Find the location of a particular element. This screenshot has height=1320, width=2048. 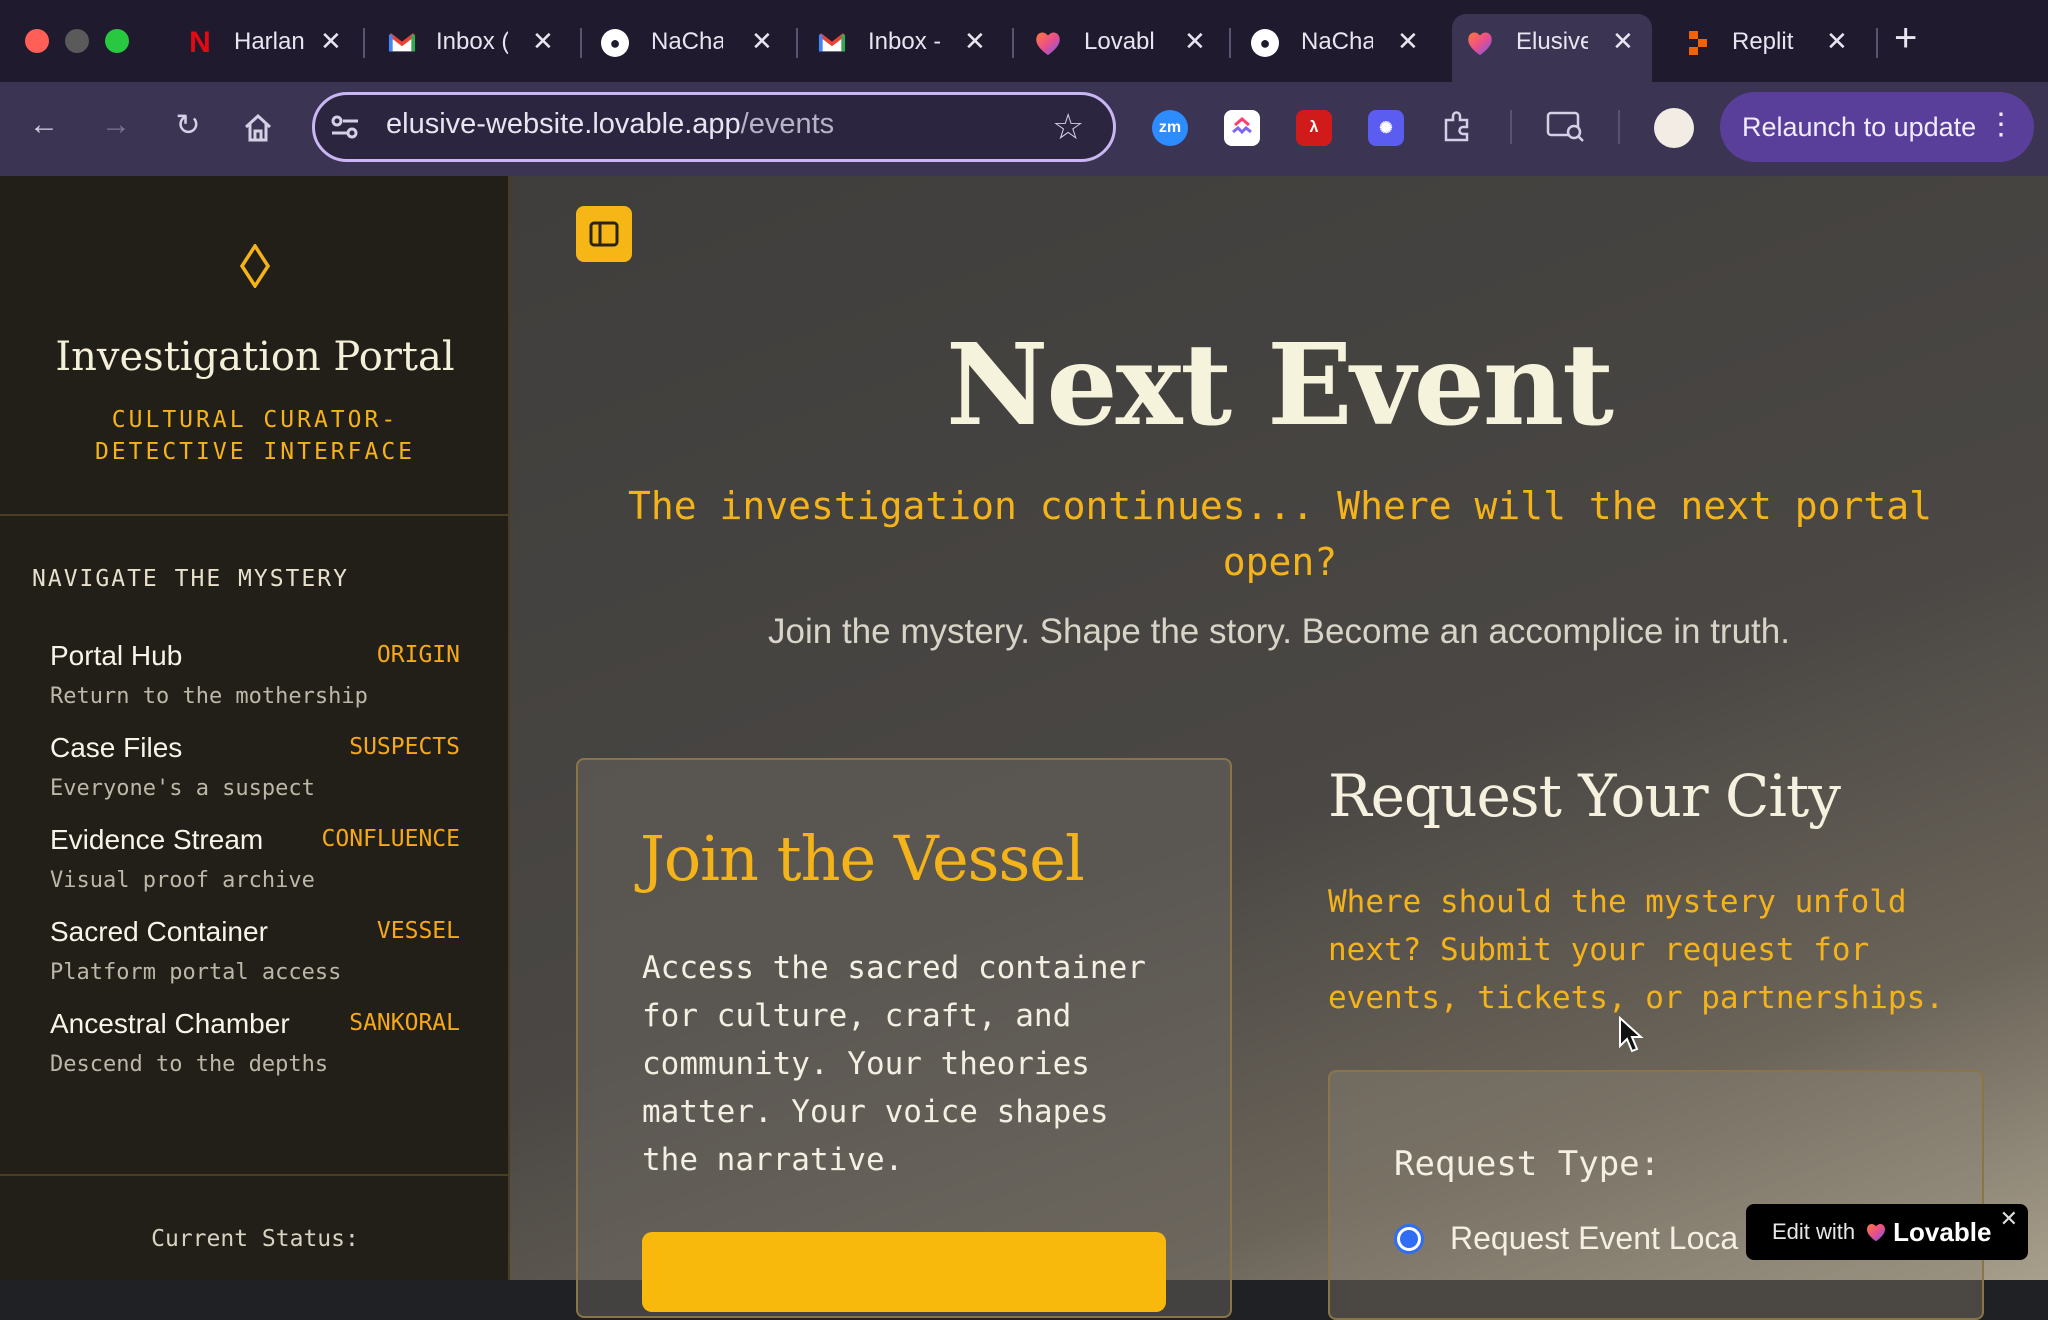

diamond-logo-icon is located at coordinates (255, 266).